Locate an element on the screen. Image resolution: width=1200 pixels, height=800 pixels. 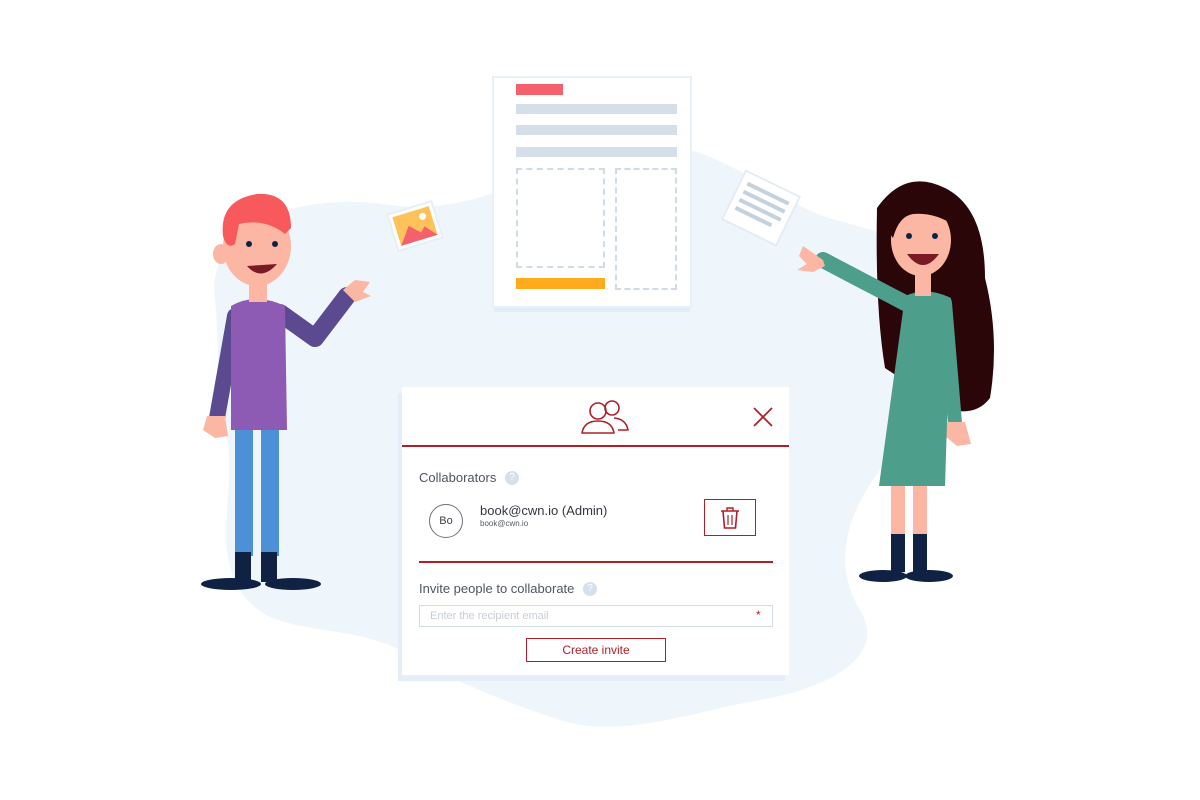
invite-heading: Invite people to collaborate is located at coordinates (497, 588).